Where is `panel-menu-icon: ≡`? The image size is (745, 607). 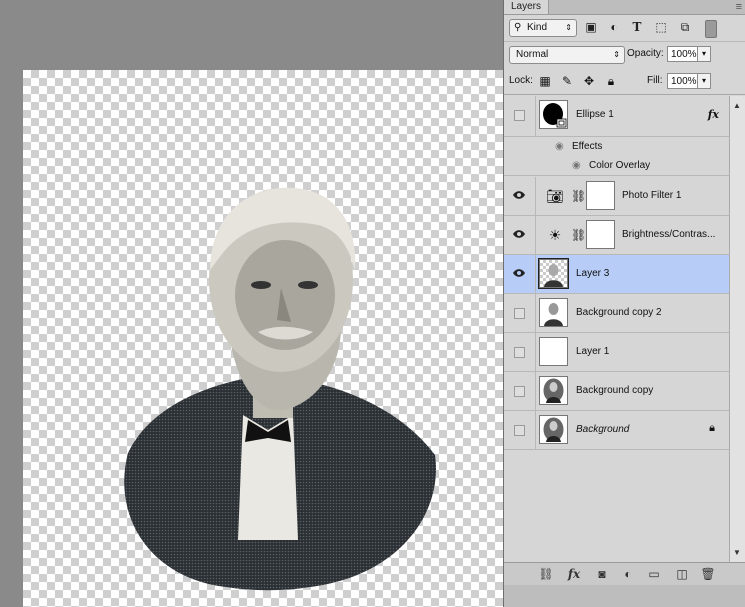 panel-menu-icon: ≡ is located at coordinates (739, 7).